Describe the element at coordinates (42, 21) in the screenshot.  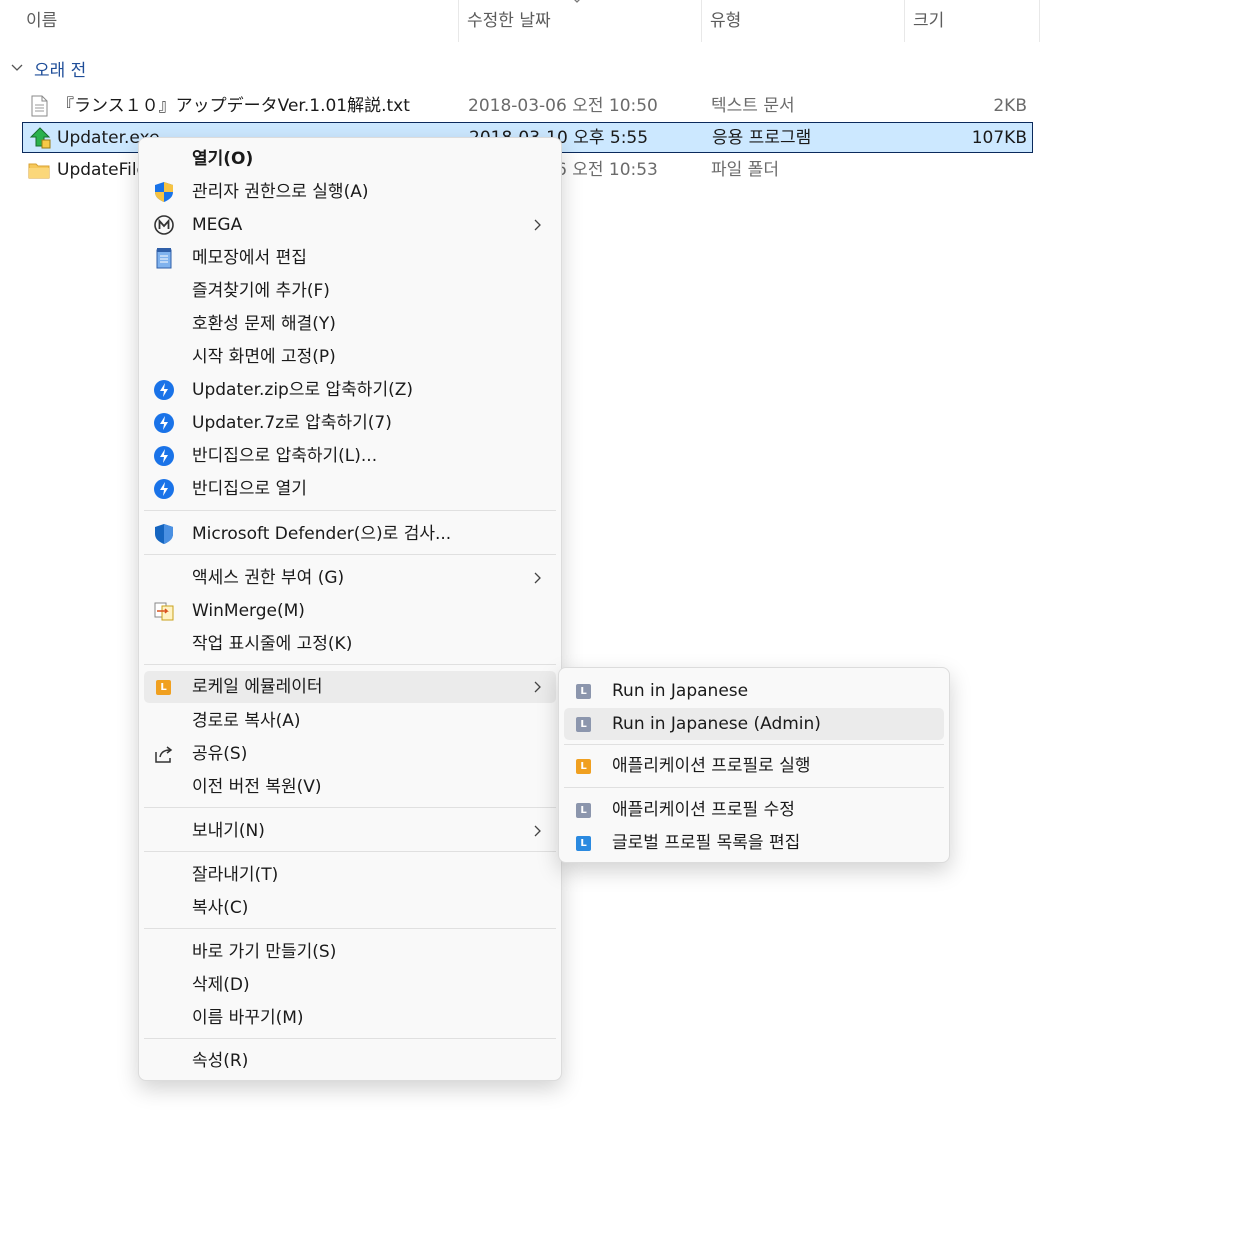
I see `column-label-name: 이름` at that location.